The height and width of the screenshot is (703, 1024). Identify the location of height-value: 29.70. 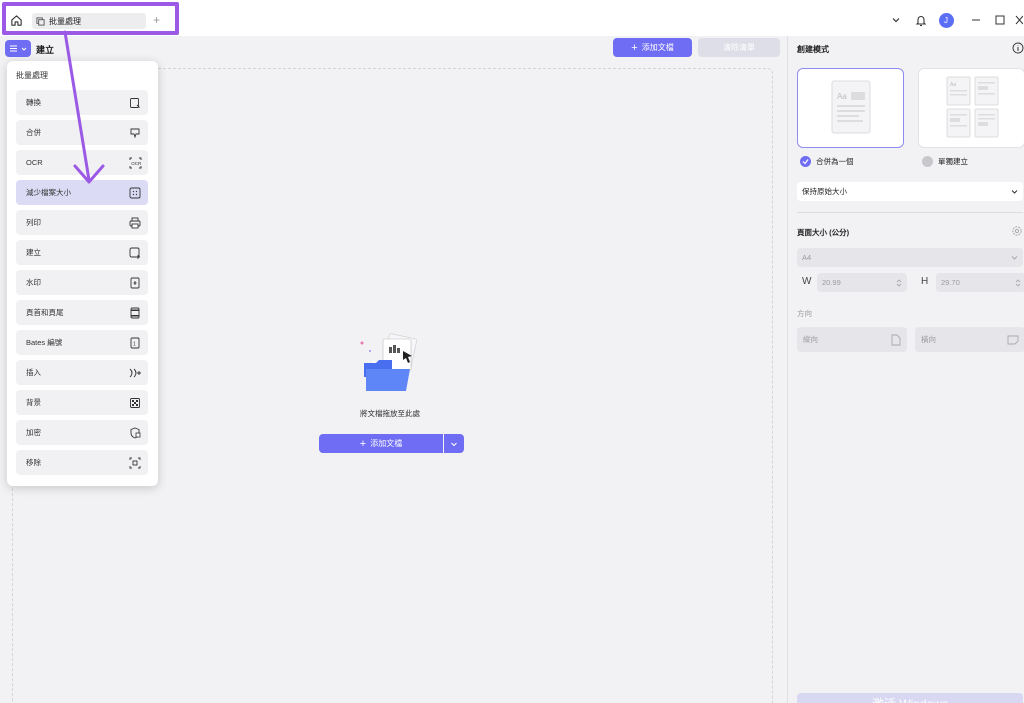
(950, 282).